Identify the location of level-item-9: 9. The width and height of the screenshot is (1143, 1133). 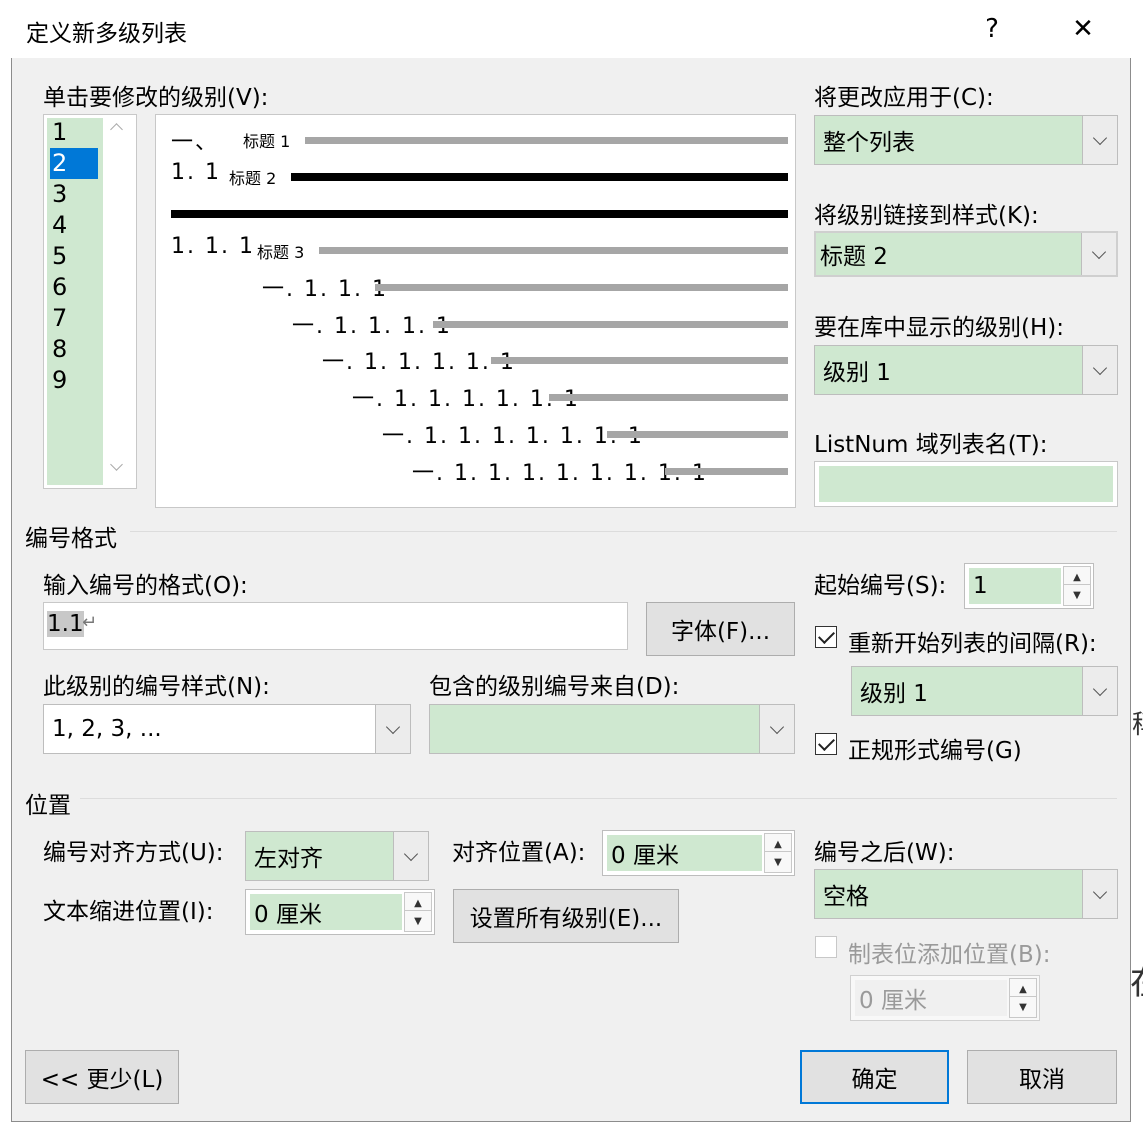
(74, 380).